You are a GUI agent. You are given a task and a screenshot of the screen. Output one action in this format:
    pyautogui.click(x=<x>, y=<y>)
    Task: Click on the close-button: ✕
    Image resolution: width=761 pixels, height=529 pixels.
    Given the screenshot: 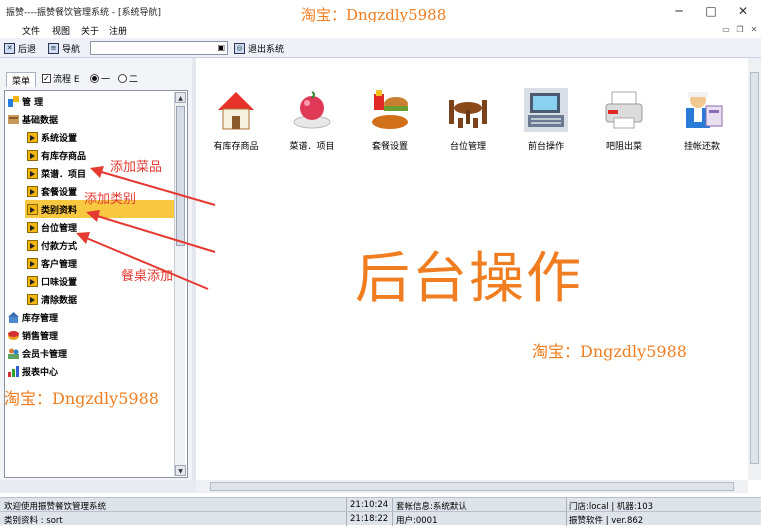 What is the action you would take?
    pyautogui.click(x=743, y=11)
    